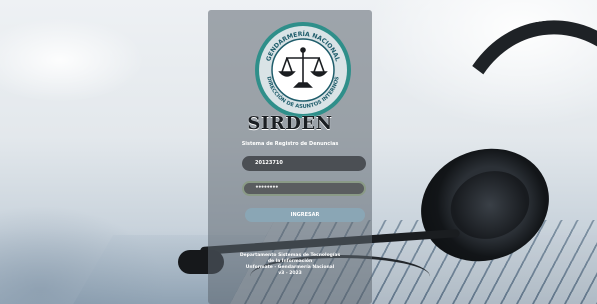  What do you see at coordinates (267, 187) in the screenshot?
I see `password-value: ••••••••` at bounding box center [267, 187].